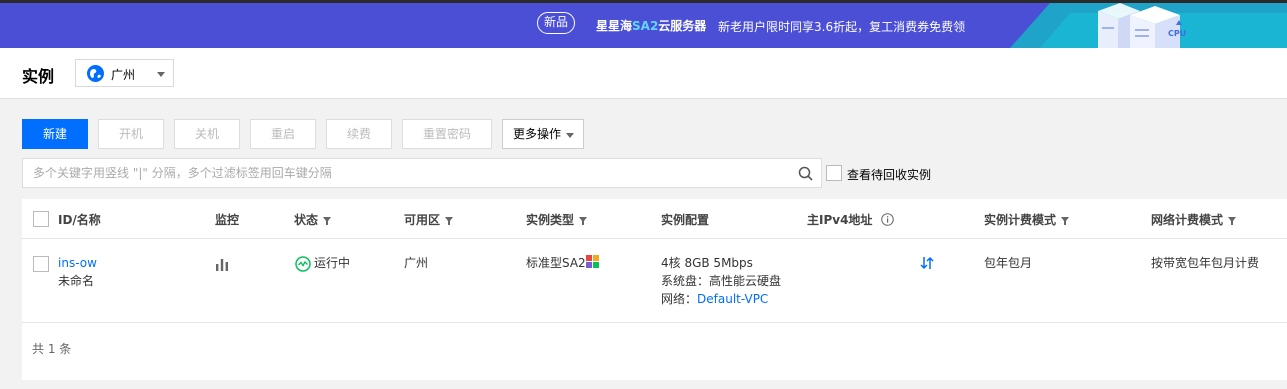 The height and width of the screenshot is (389, 1287). What do you see at coordinates (422, 220) in the screenshot?
I see `col-zone-label: 可用区` at bounding box center [422, 220].